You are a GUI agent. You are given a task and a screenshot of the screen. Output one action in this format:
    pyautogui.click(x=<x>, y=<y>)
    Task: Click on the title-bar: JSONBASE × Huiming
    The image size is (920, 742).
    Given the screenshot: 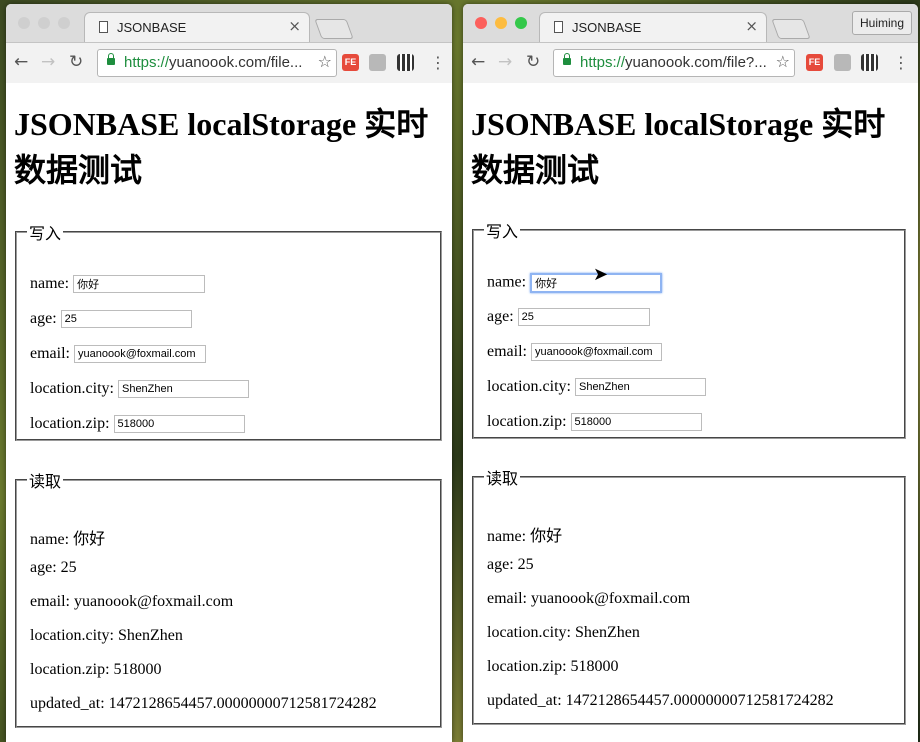 What is the action you would take?
    pyautogui.click(x=690, y=23)
    